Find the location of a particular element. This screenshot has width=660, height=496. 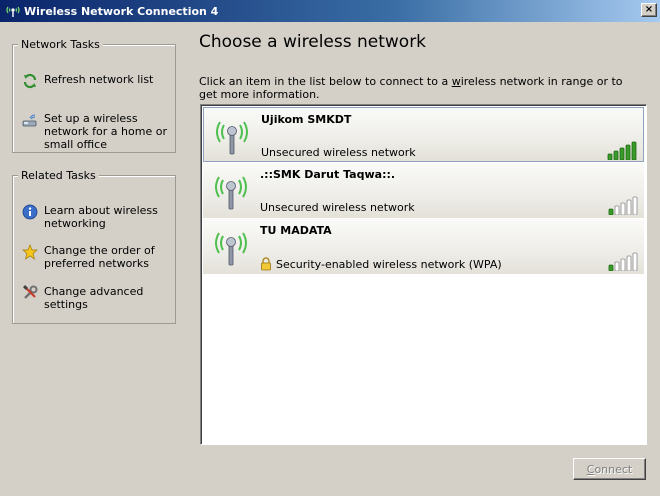

learn-about-wireless-link: Learn about wireless networking is located at coordinates (97, 217).